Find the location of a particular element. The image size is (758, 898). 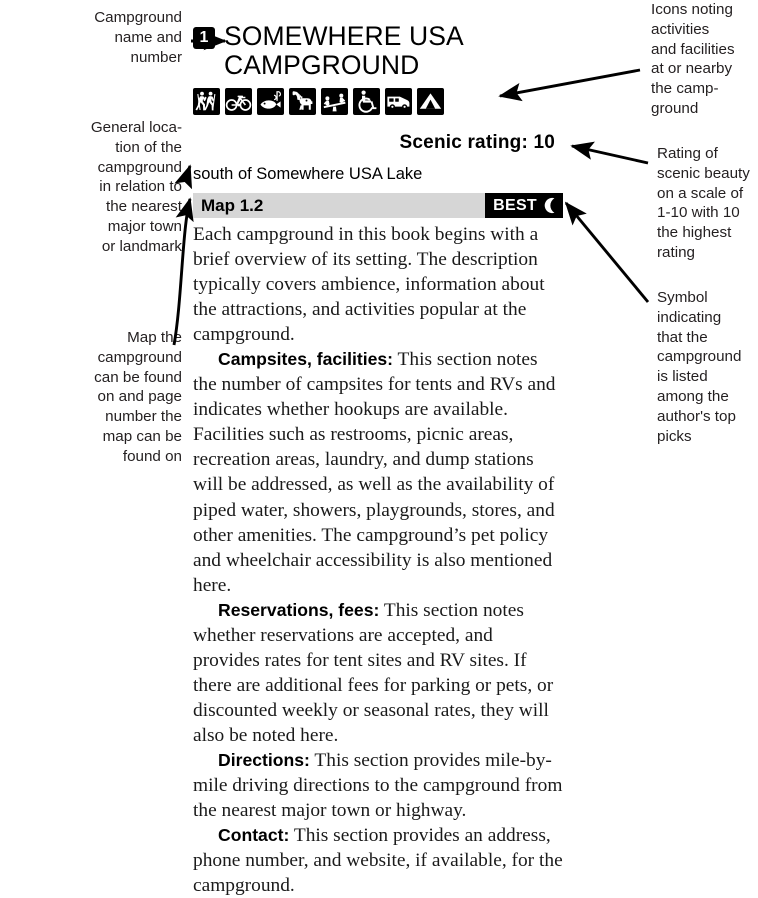

biking-icon is located at coordinates (238, 101).